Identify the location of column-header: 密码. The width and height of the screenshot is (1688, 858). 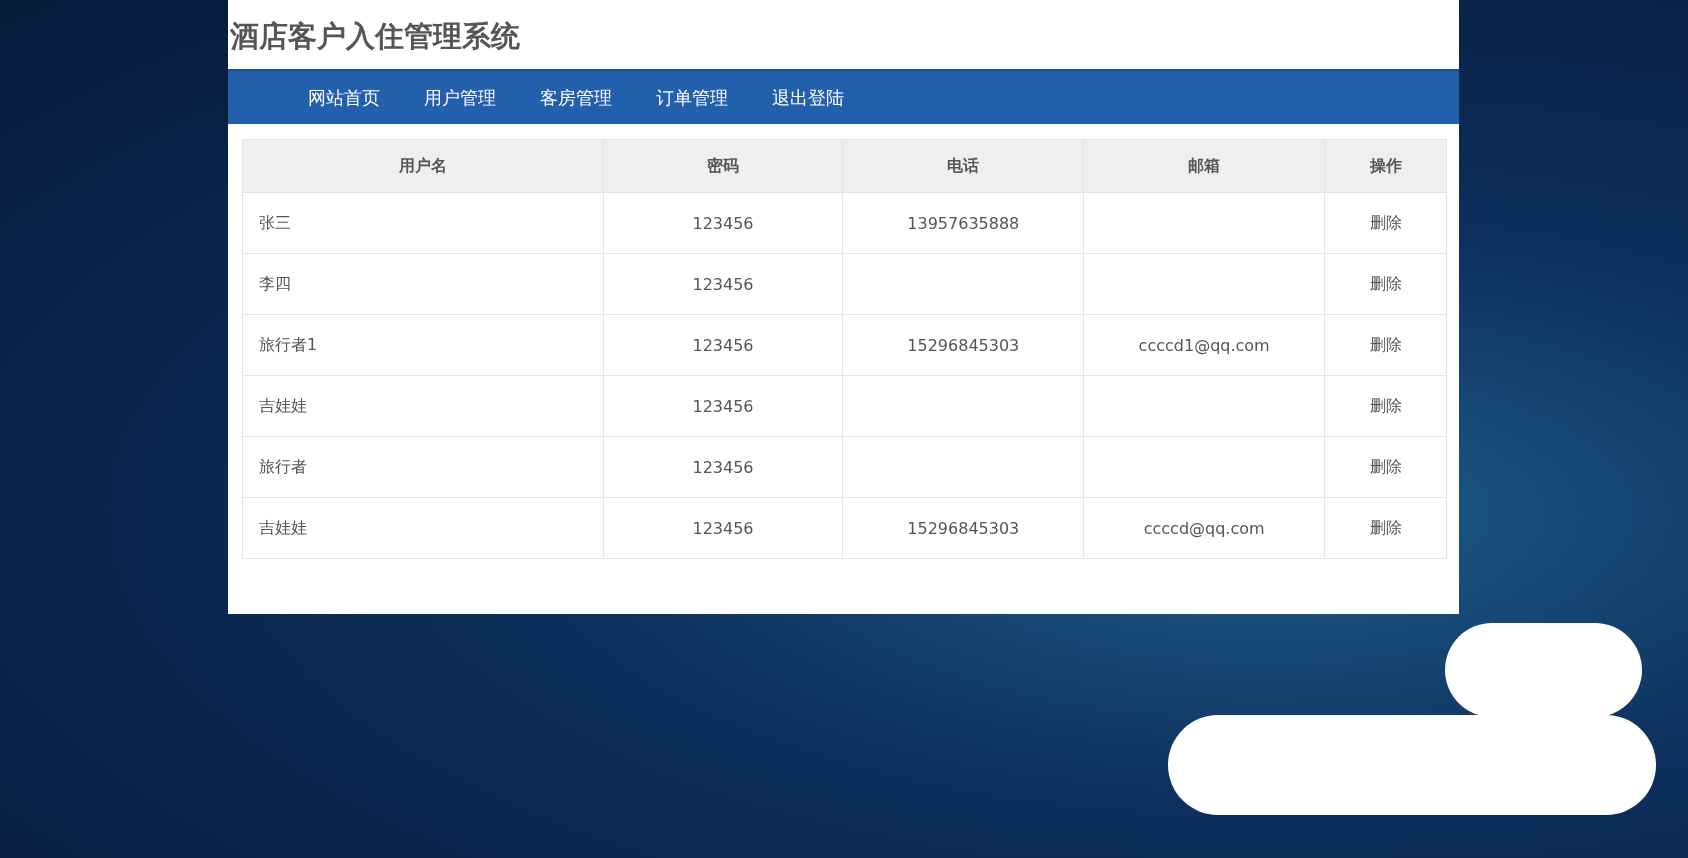
(723, 166).